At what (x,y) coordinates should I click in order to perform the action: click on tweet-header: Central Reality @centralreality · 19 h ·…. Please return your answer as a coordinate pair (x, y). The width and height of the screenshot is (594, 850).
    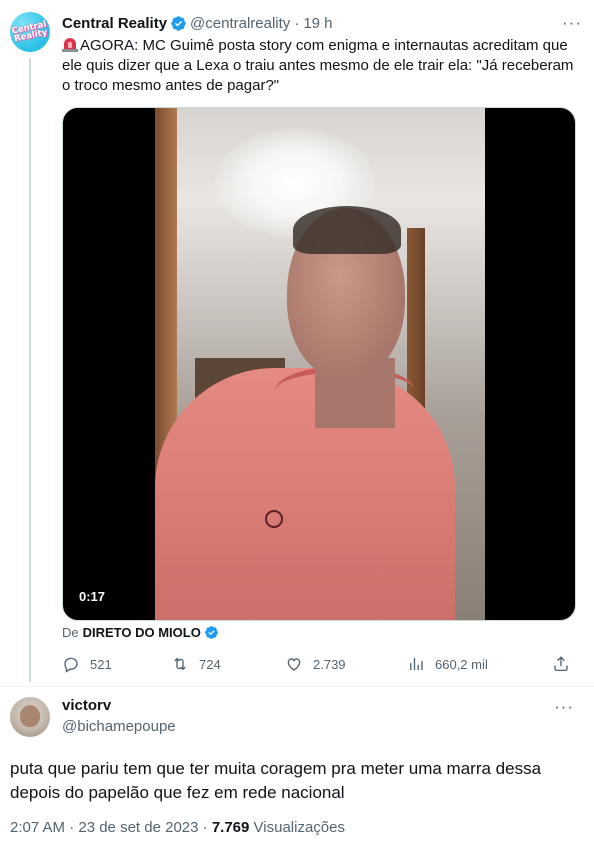
    Looking at the image, I should click on (322, 23).